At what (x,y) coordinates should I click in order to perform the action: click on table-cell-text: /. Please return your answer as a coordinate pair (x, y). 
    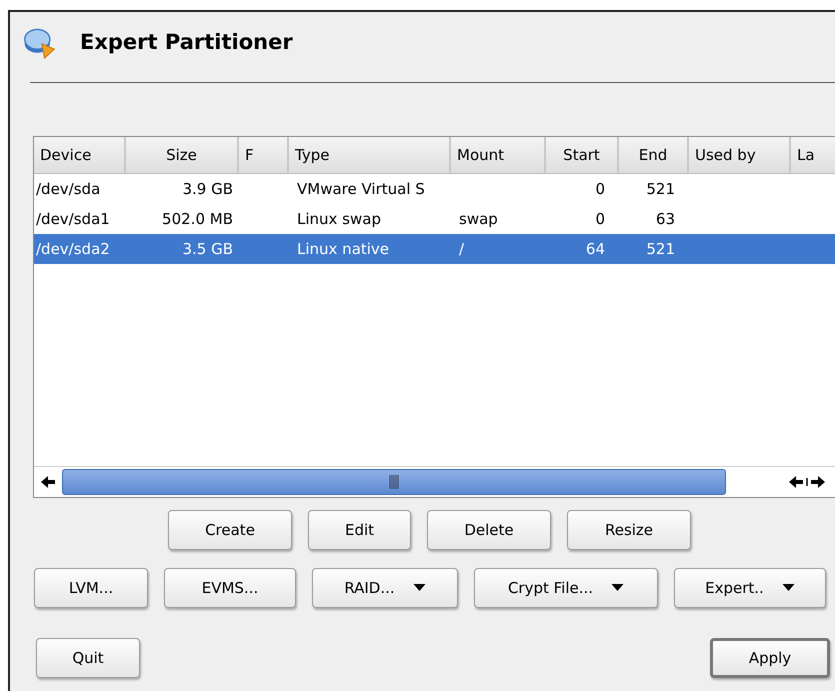
    Looking at the image, I should click on (462, 249).